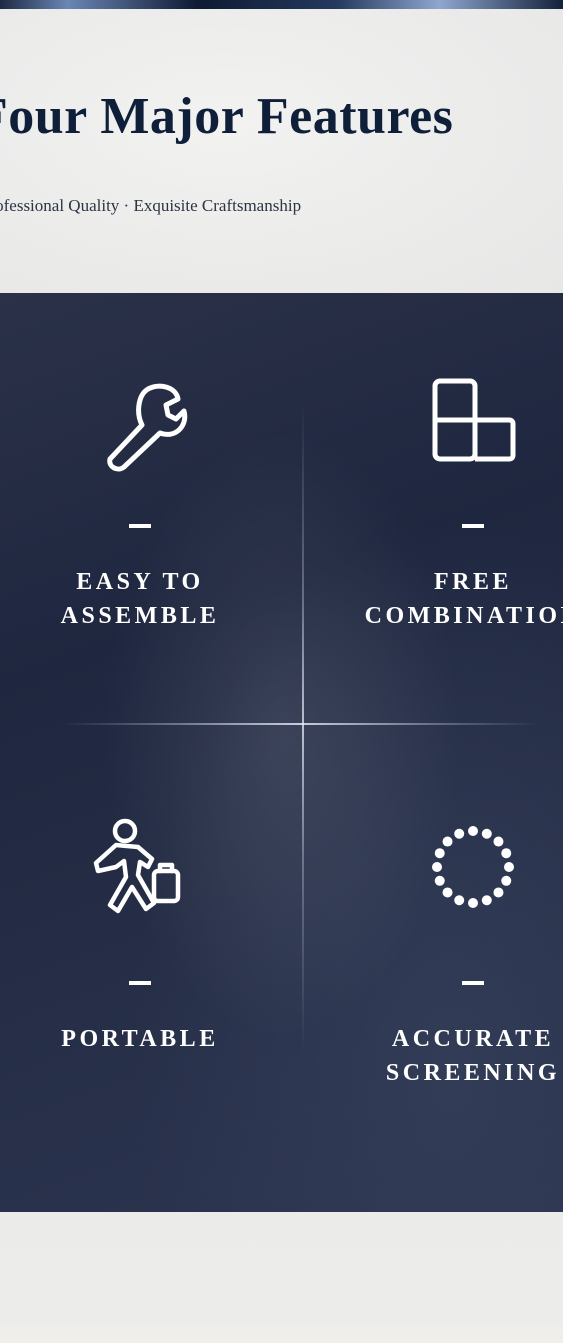 This screenshot has width=563, height=1343. Describe the element at coordinates (443, 508) in the screenshot. I see `feature-card-free-combination: FREE COMBINATION` at that location.